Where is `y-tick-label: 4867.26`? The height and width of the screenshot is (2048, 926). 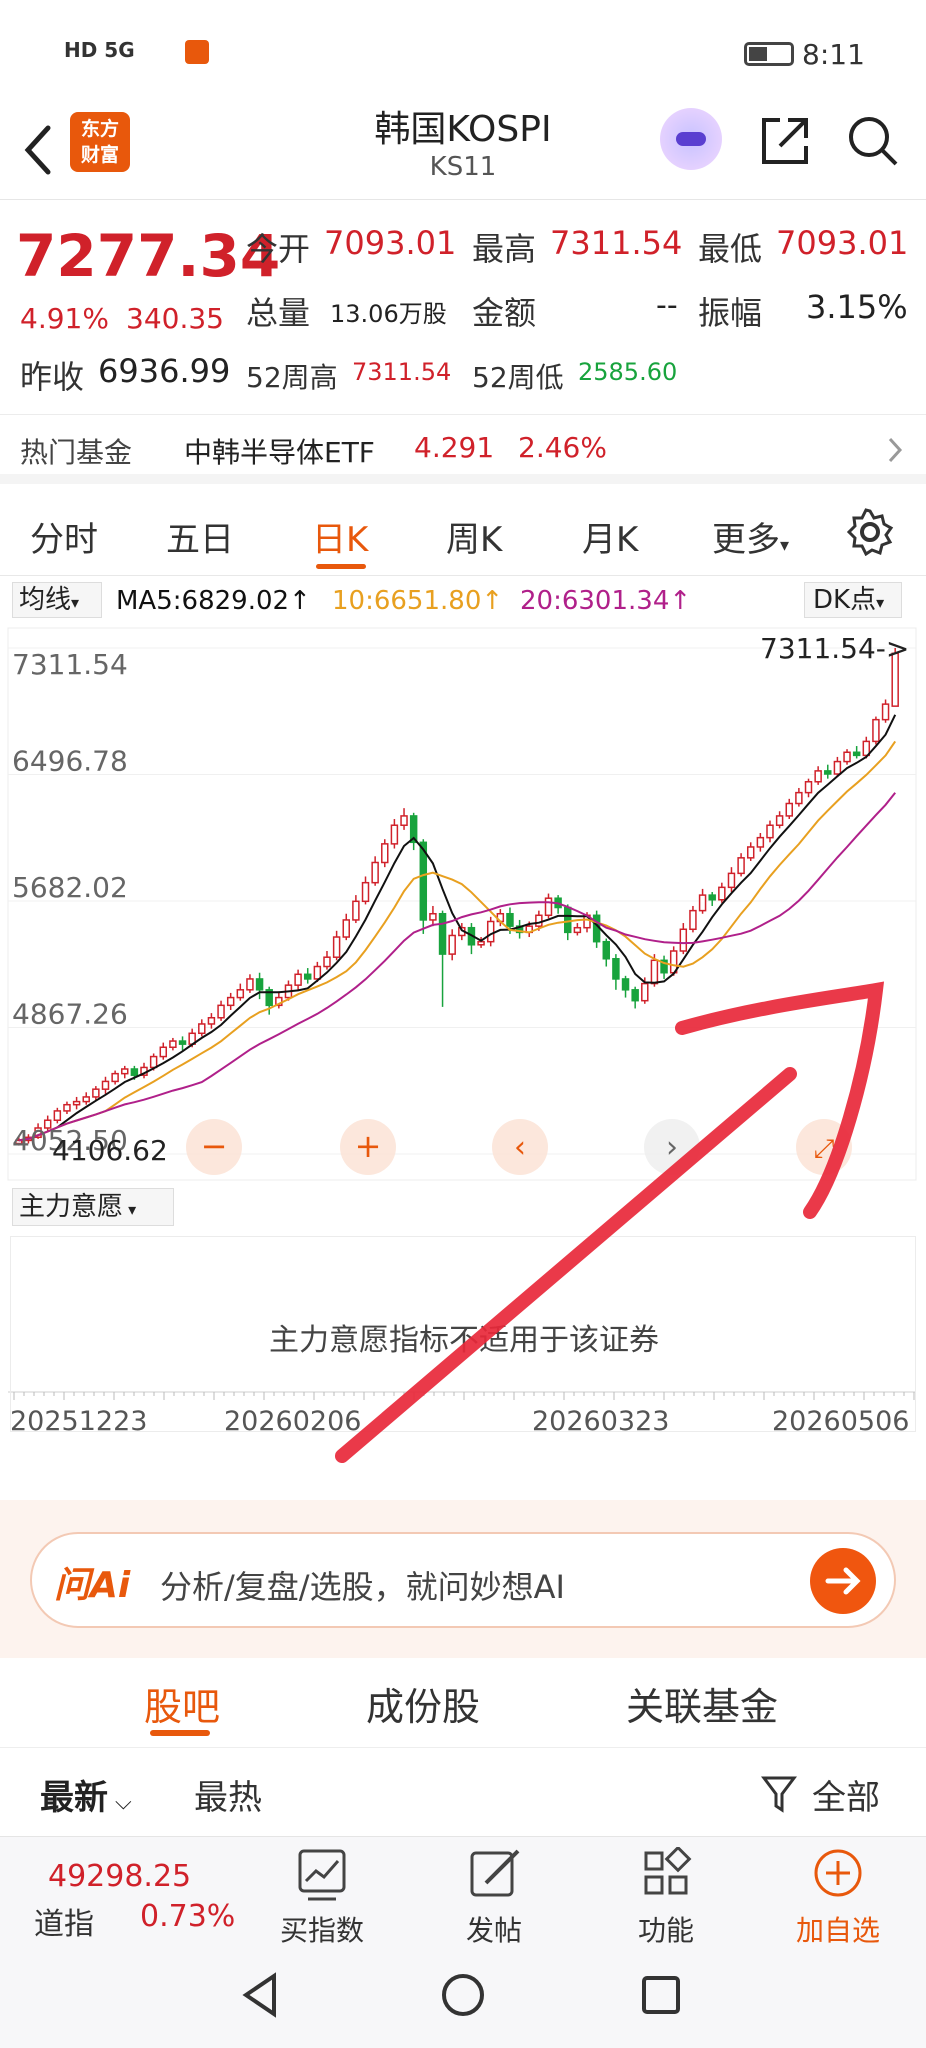 y-tick-label: 4867.26 is located at coordinates (70, 1014).